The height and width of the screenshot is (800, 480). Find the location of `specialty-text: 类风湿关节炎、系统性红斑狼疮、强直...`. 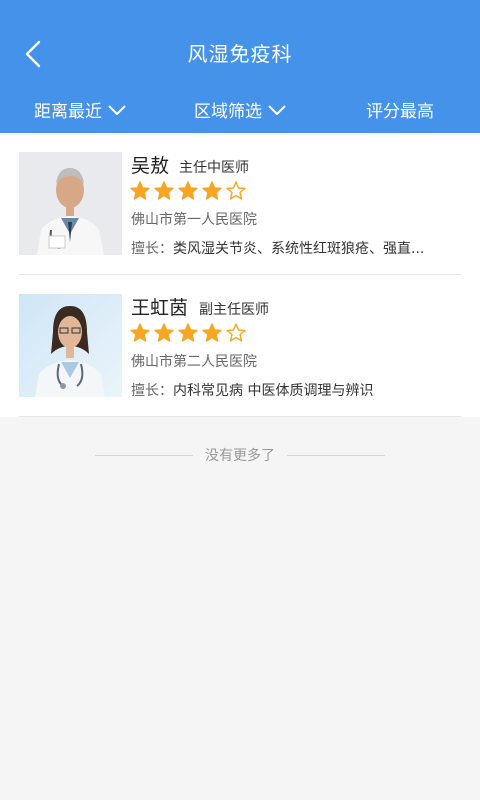

specialty-text: 类风湿关节炎、系统性红斑狼疮、强直... is located at coordinates (299, 249).